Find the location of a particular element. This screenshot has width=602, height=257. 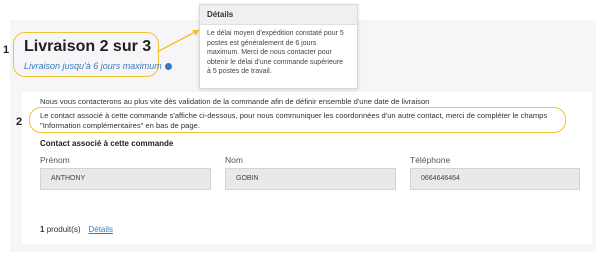

product-count-number: 1 is located at coordinates (42, 229).